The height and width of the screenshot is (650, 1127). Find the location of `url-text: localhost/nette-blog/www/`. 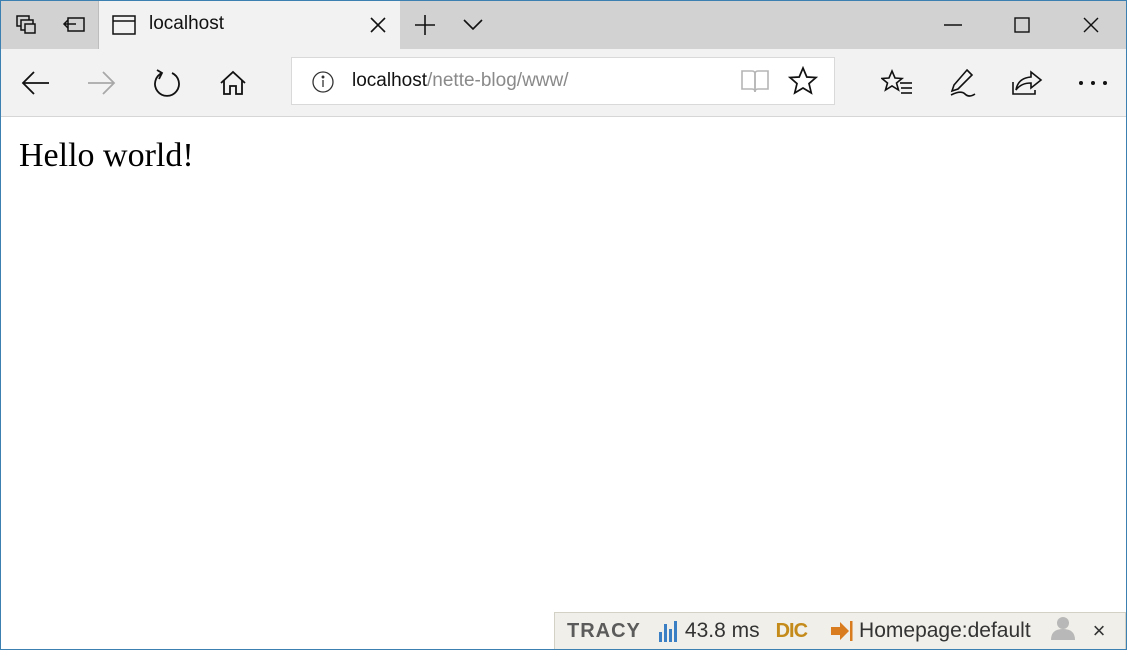

url-text: localhost/nette-blog/www/ is located at coordinates (460, 81).